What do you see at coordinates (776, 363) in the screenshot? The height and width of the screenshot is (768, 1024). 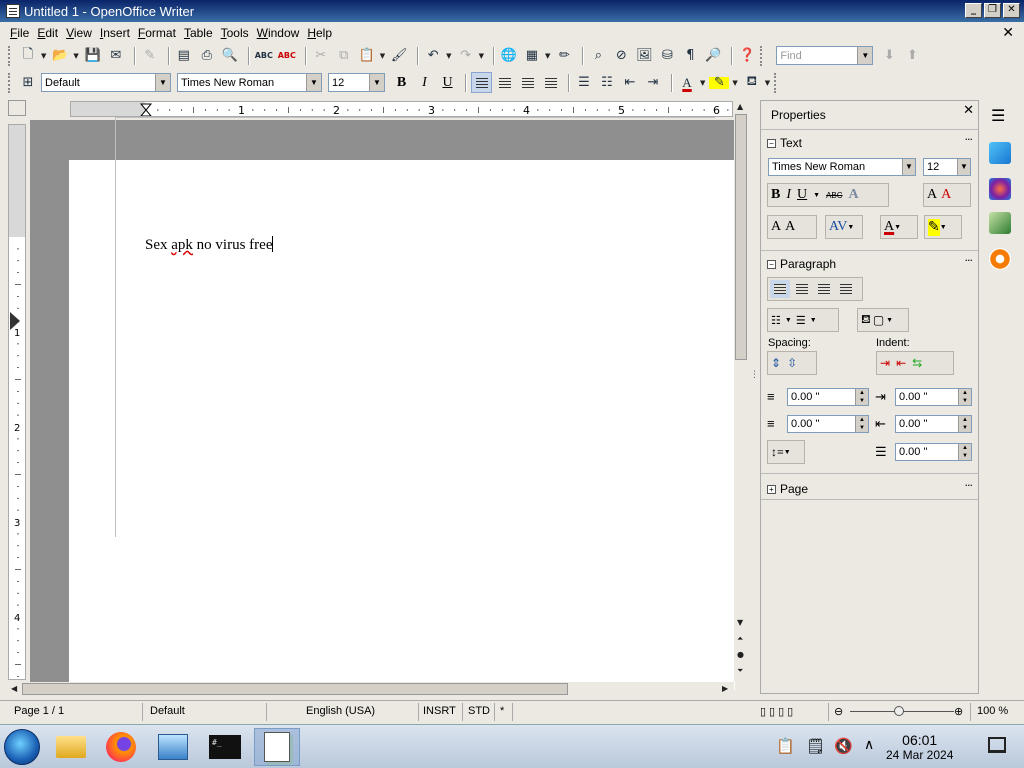 I see `increase-spacing-icon: ⇕` at bounding box center [776, 363].